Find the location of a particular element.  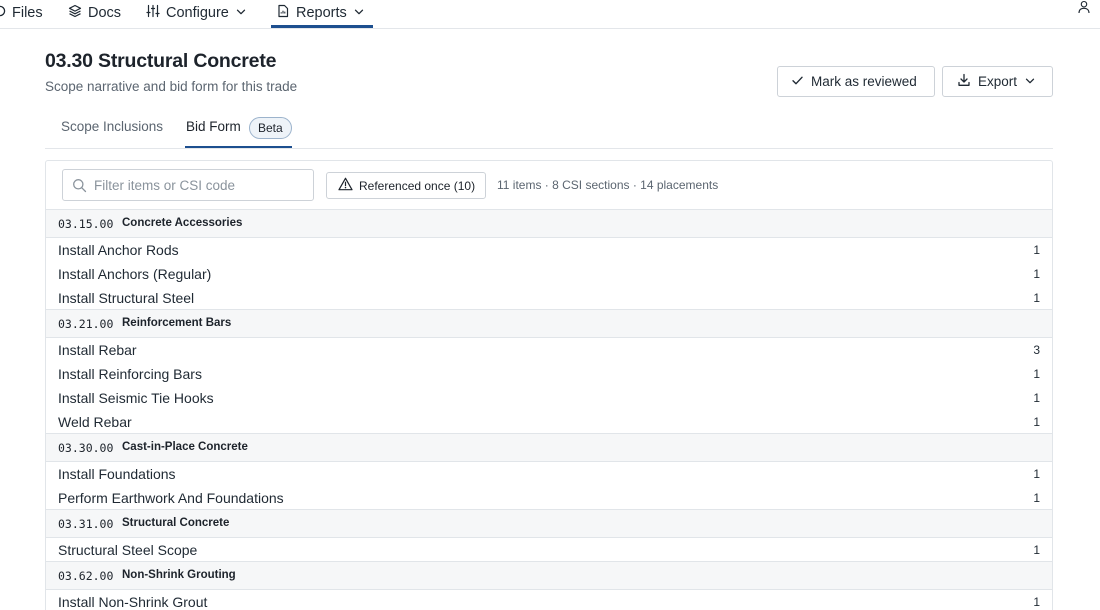

nav-active-indicator is located at coordinates (322, 26).